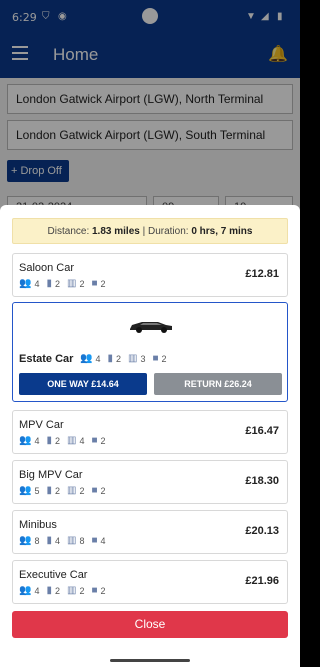 Image resolution: width=320 pixels, height=667 pixels. What do you see at coordinates (150, 275) in the screenshot?
I see `vehicle-card-saloon: Saloon Car 👥 4 ▮ 2 ▥ 2 ■ 2 £12.81` at bounding box center [150, 275].